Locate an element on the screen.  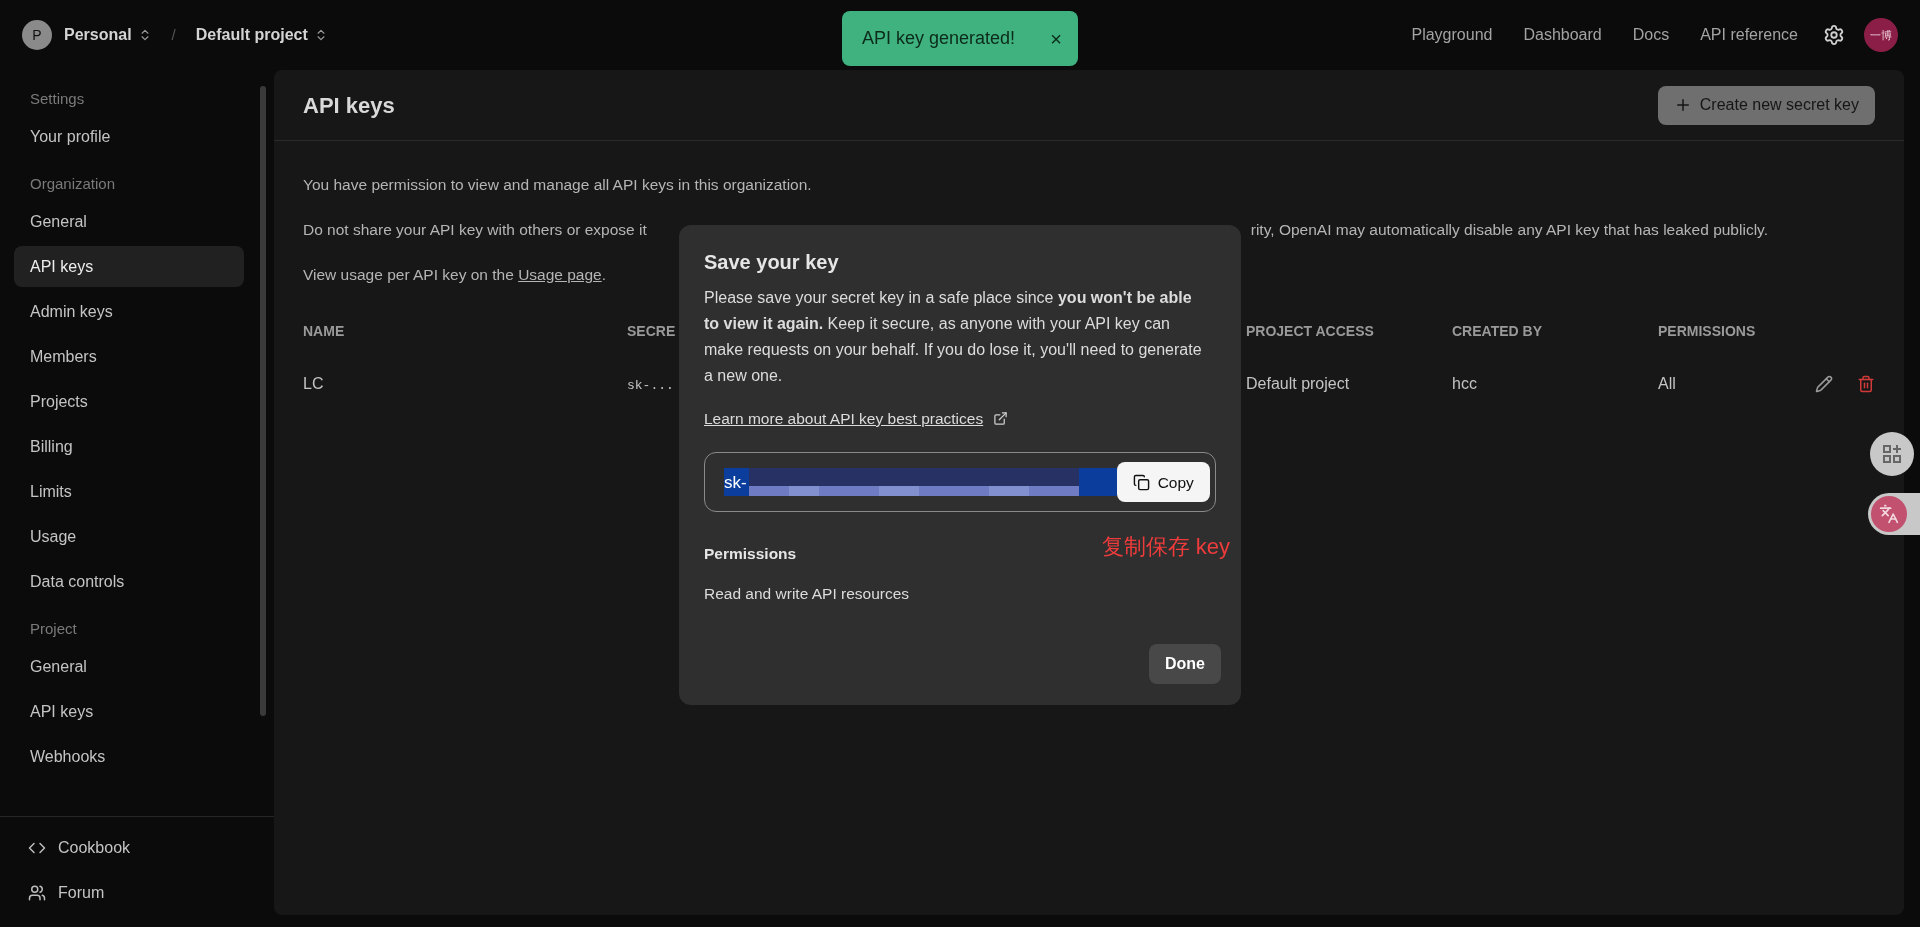
footer-link: Forum is located at coordinates (151, 892).